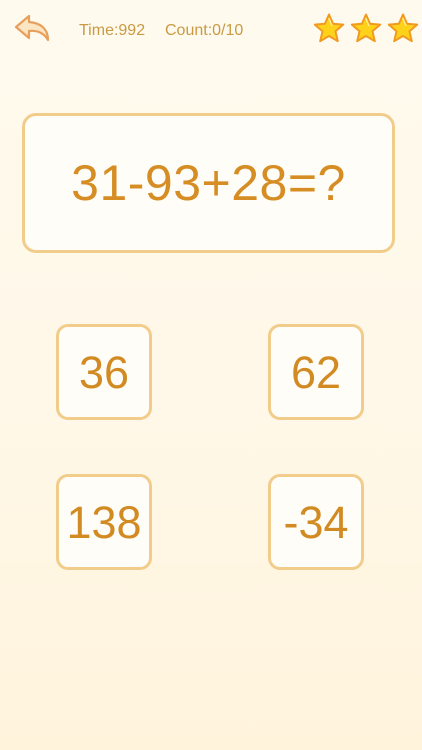 Image resolution: width=422 pixels, height=750 pixels. I want to click on answer-option-label: 138, so click(104, 522).